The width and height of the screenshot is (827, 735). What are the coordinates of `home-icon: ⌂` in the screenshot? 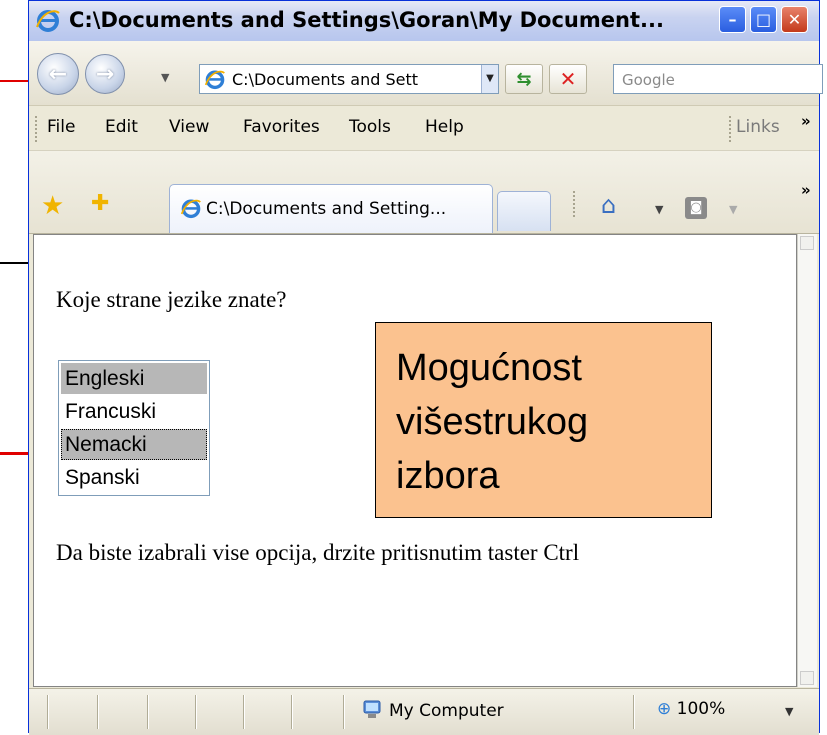 It's located at (608, 205).